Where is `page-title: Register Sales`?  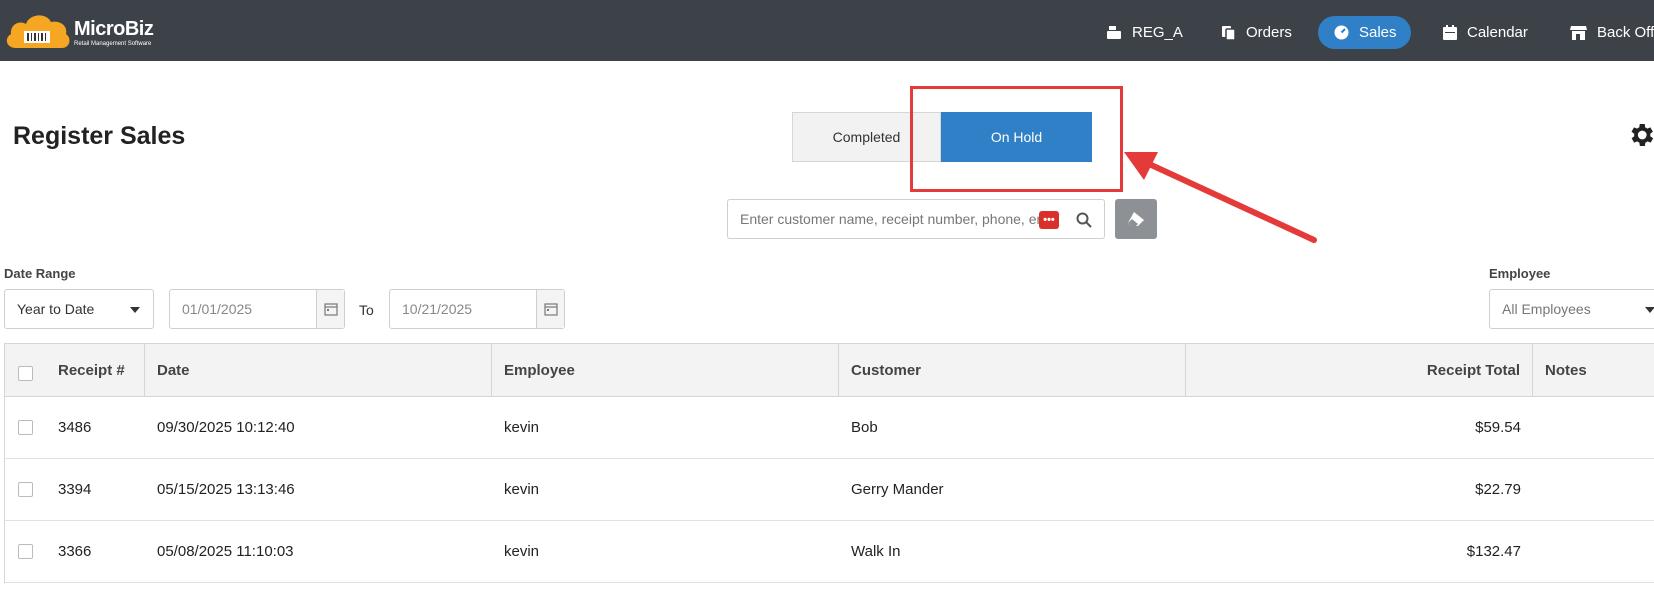
page-title: Register Sales is located at coordinates (99, 136).